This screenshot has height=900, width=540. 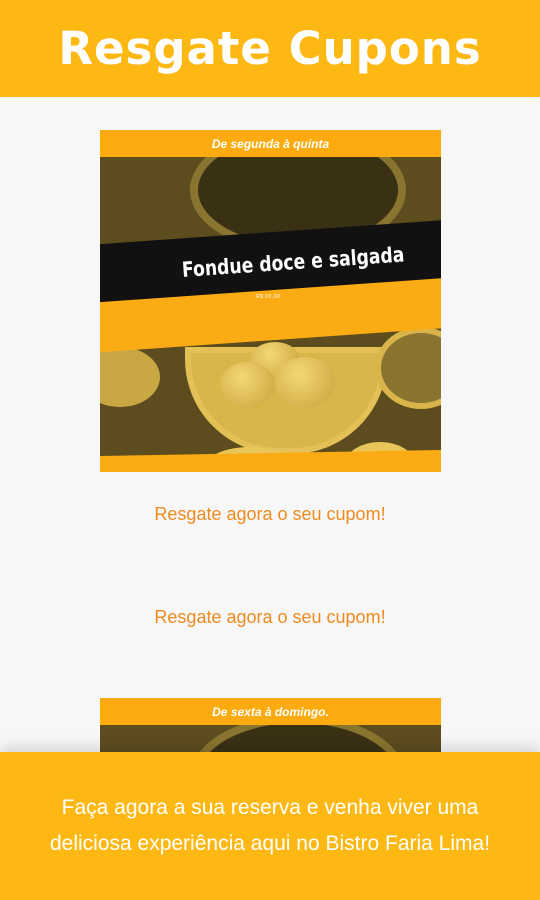 I want to click on bowl-graphic-left, so click(x=130, y=377).